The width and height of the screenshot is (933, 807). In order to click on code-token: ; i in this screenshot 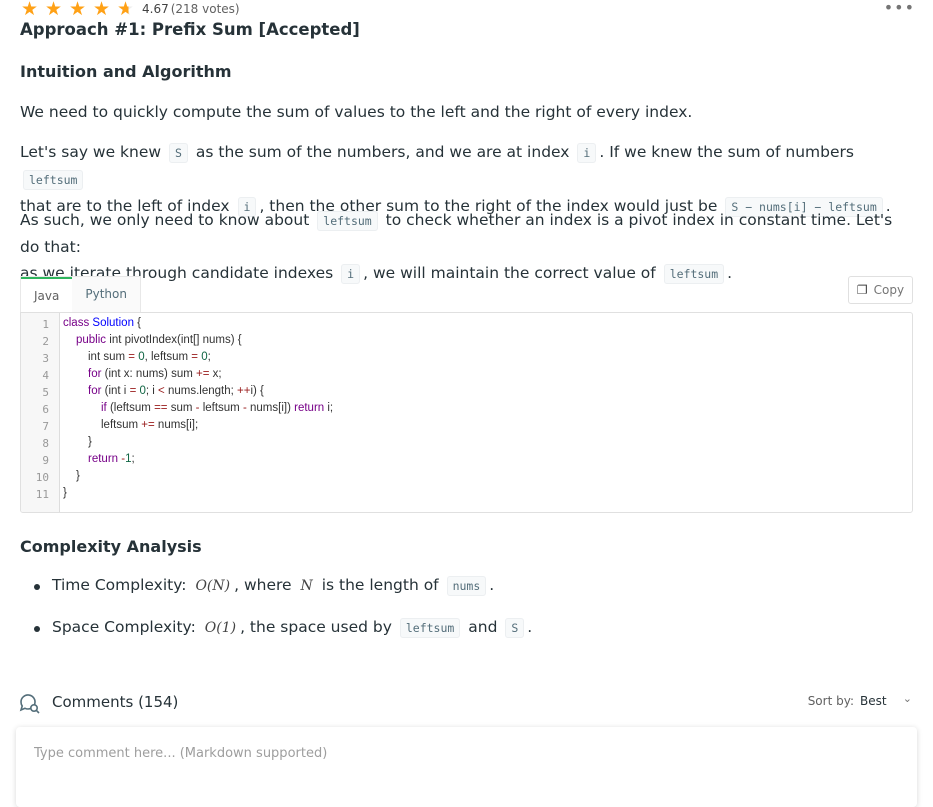, I will do `click(150, 391)`.